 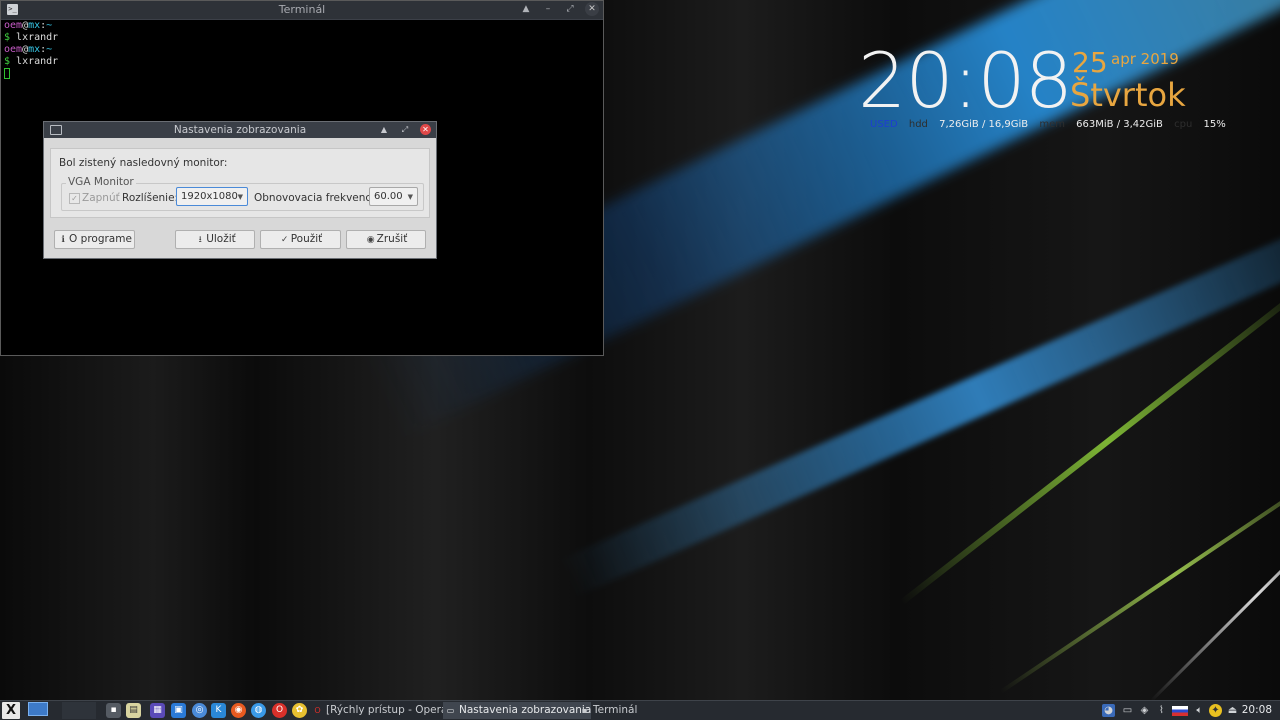 What do you see at coordinates (7, 73) in the screenshot?
I see `terminal-cursor` at bounding box center [7, 73].